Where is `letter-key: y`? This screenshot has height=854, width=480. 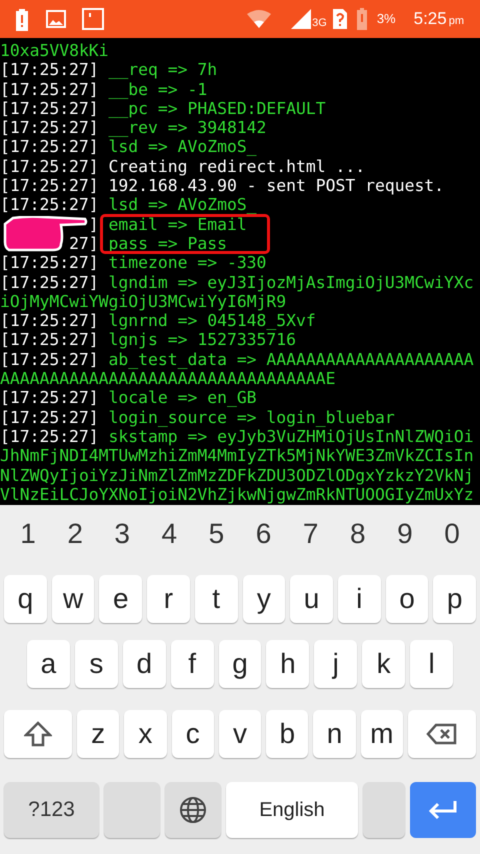 letter-key: y is located at coordinates (264, 599).